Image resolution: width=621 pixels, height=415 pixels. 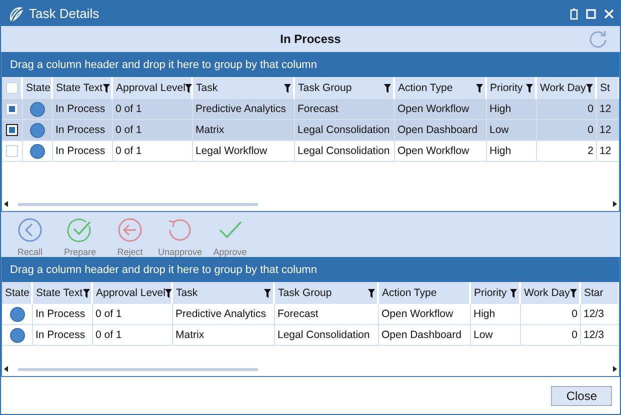 I want to click on column-header: St, so click(x=607, y=88).